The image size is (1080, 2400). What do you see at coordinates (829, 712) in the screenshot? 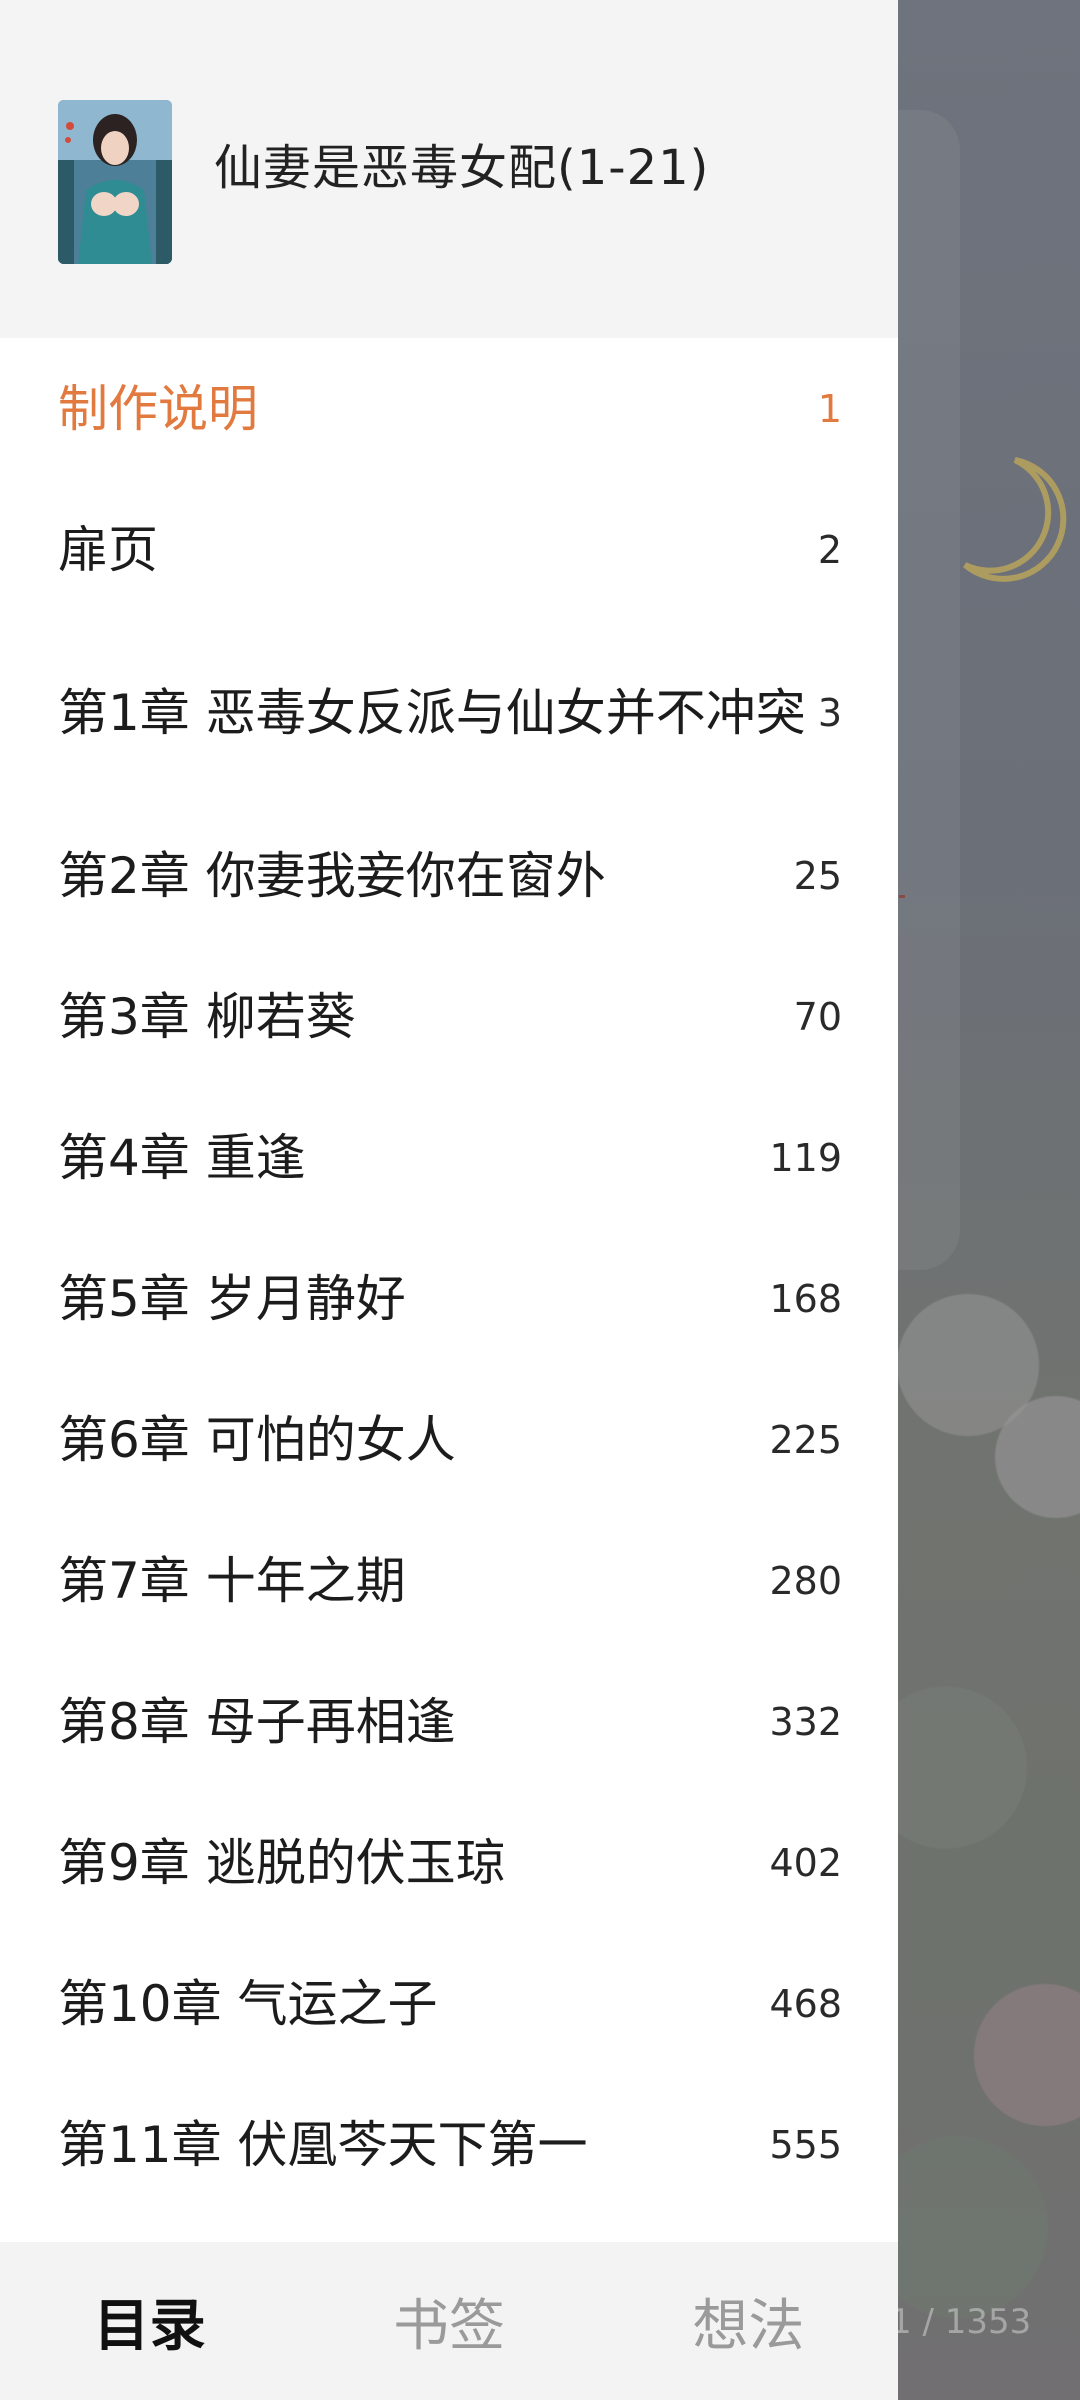
I see `toc-item-page: 3` at bounding box center [829, 712].